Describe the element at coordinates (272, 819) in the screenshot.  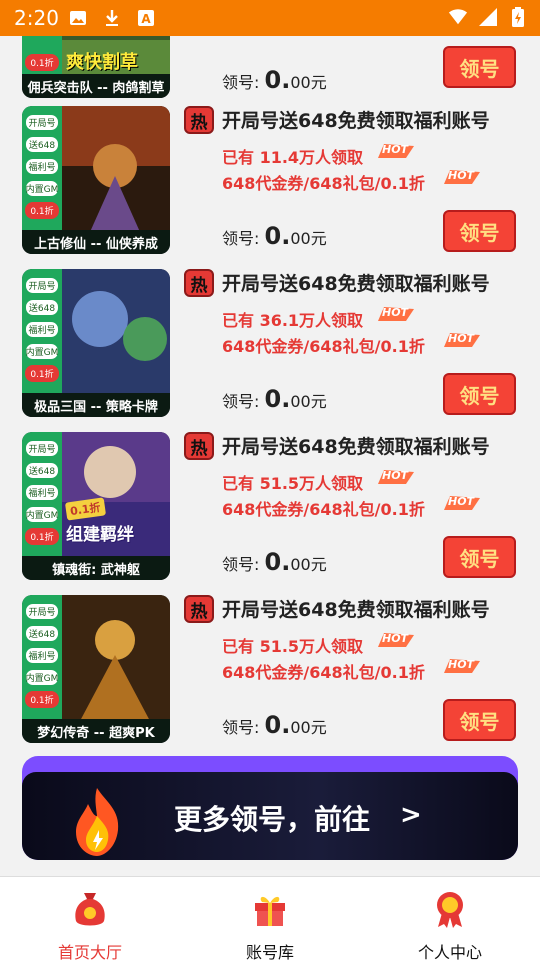
I see `more-banner-text: 更多领号，前往` at that location.